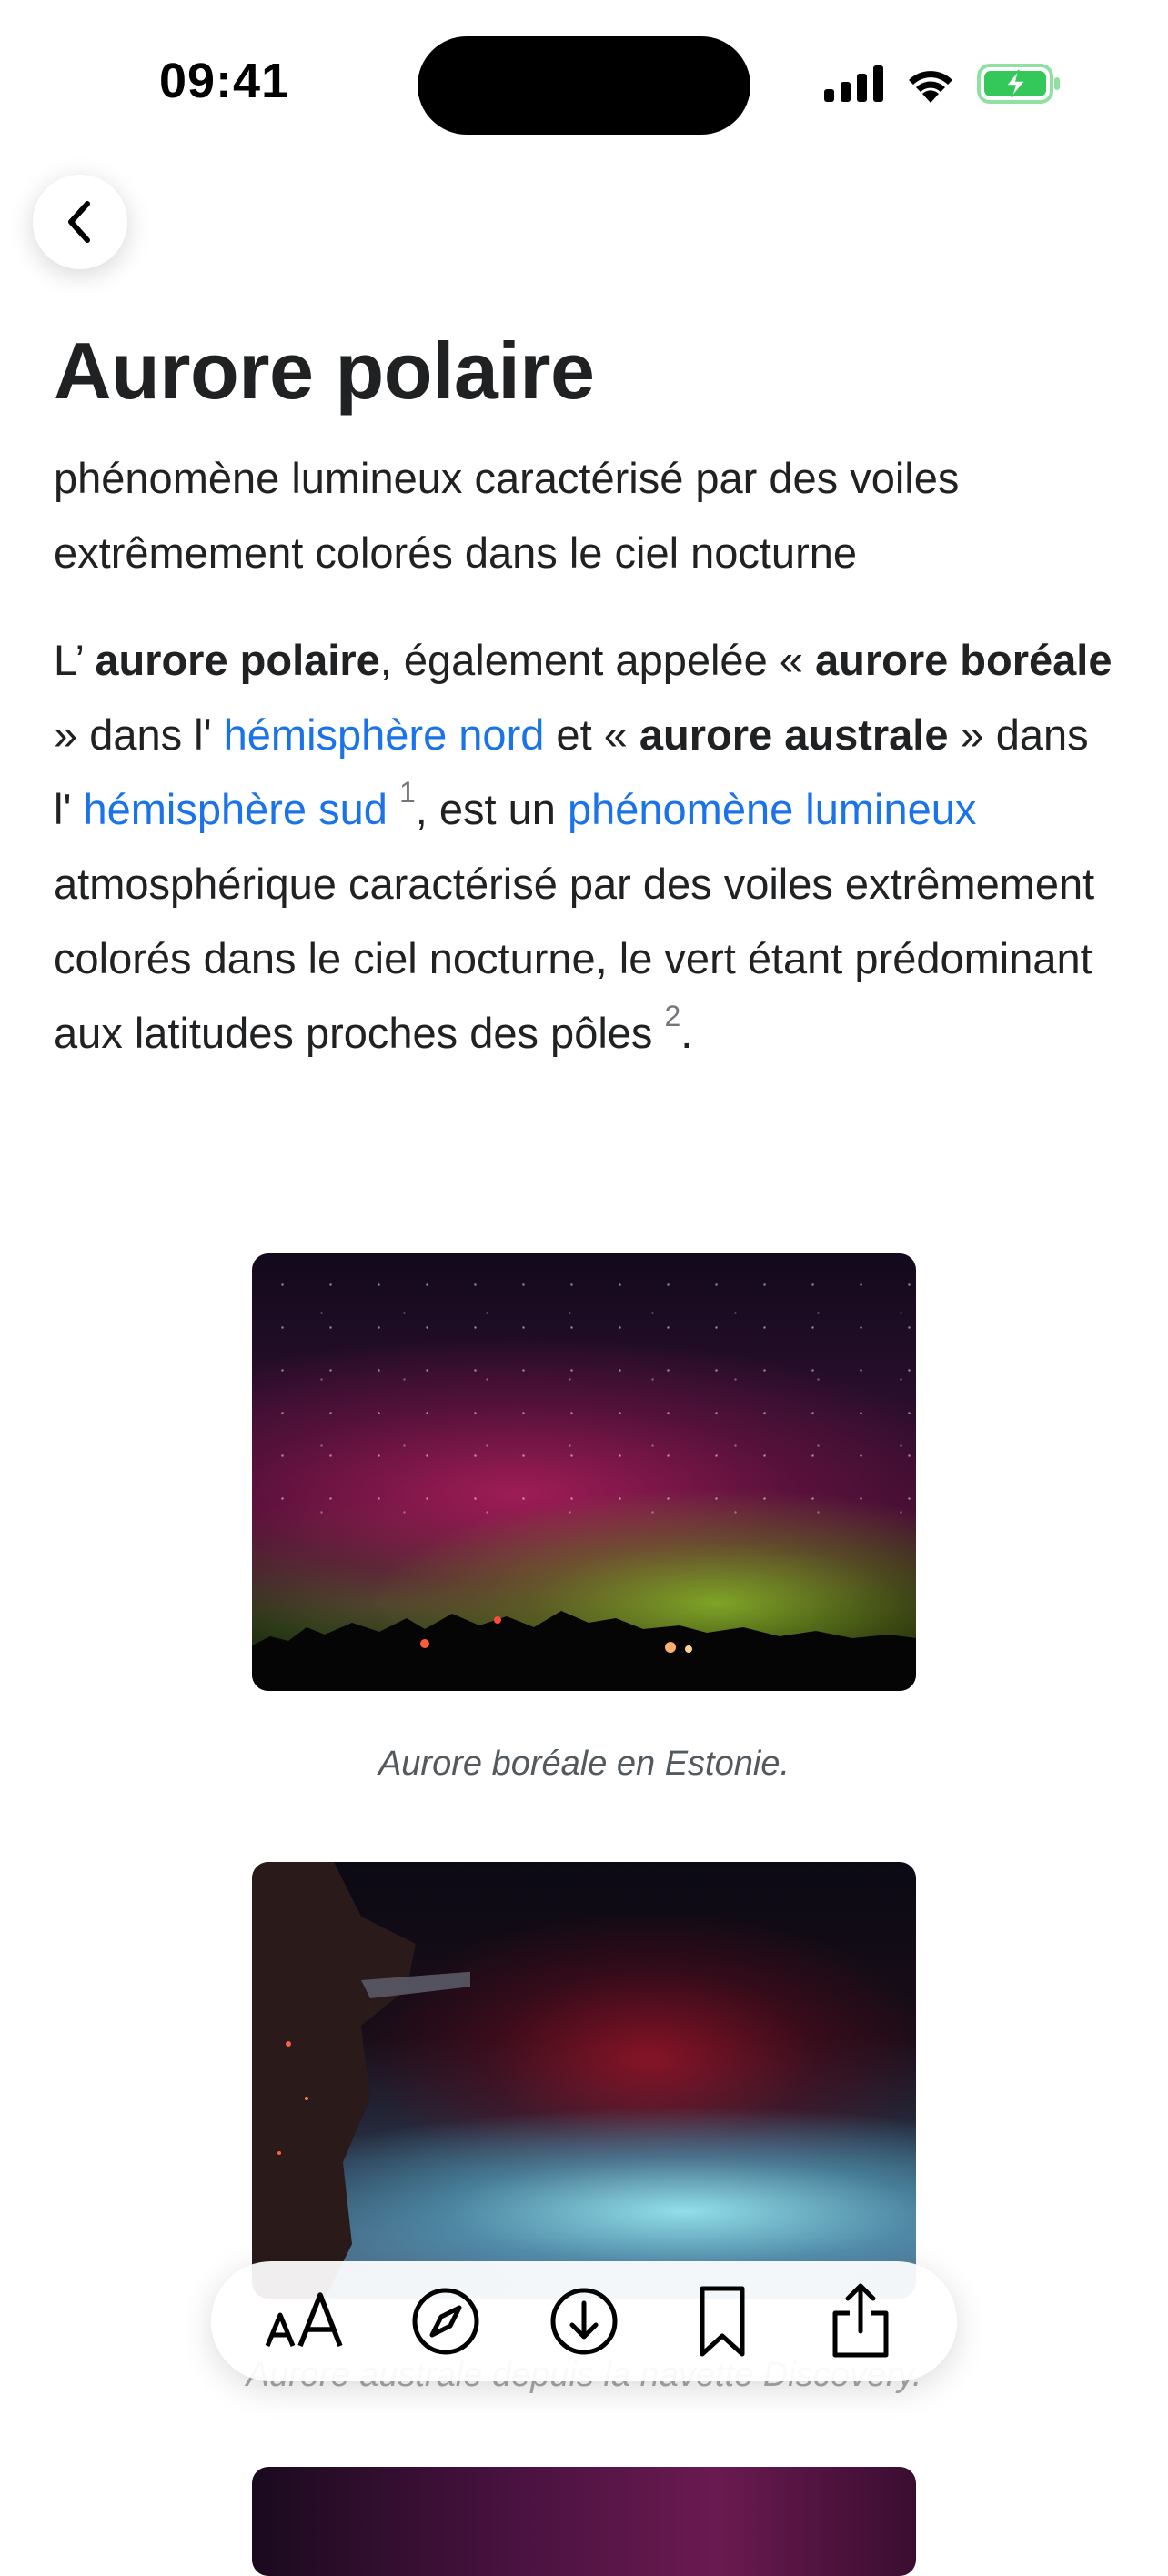 The width and height of the screenshot is (1168, 2576). What do you see at coordinates (963, 660) in the screenshot?
I see `bold-term-aurore-boreale: aurore boréale` at bounding box center [963, 660].